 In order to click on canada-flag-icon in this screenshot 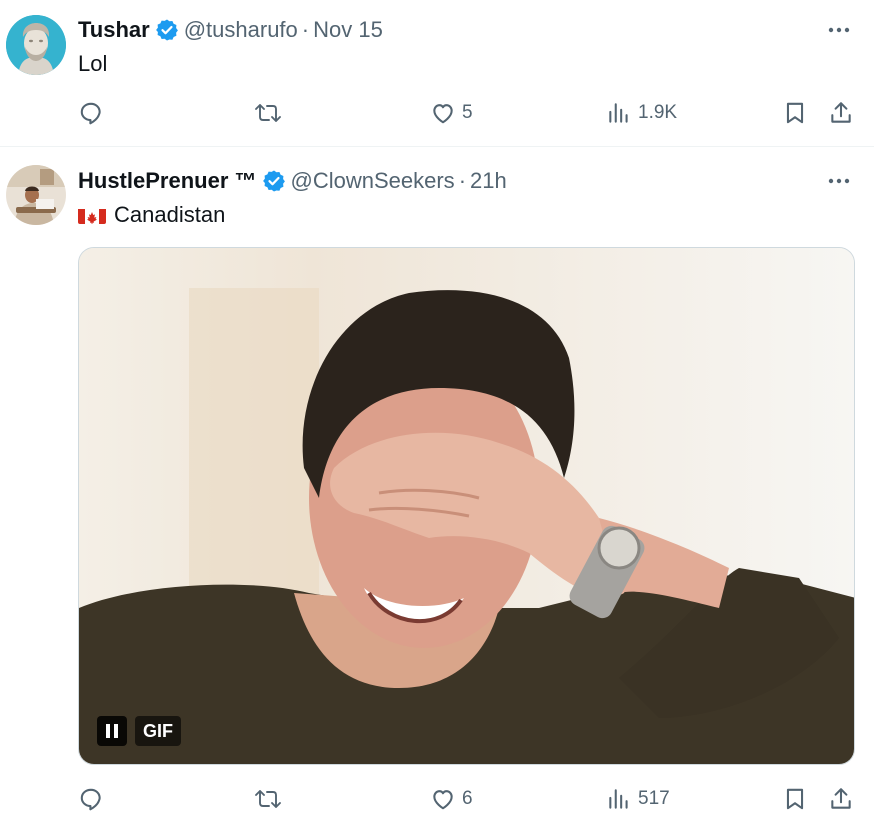, I will do `click(92, 215)`.